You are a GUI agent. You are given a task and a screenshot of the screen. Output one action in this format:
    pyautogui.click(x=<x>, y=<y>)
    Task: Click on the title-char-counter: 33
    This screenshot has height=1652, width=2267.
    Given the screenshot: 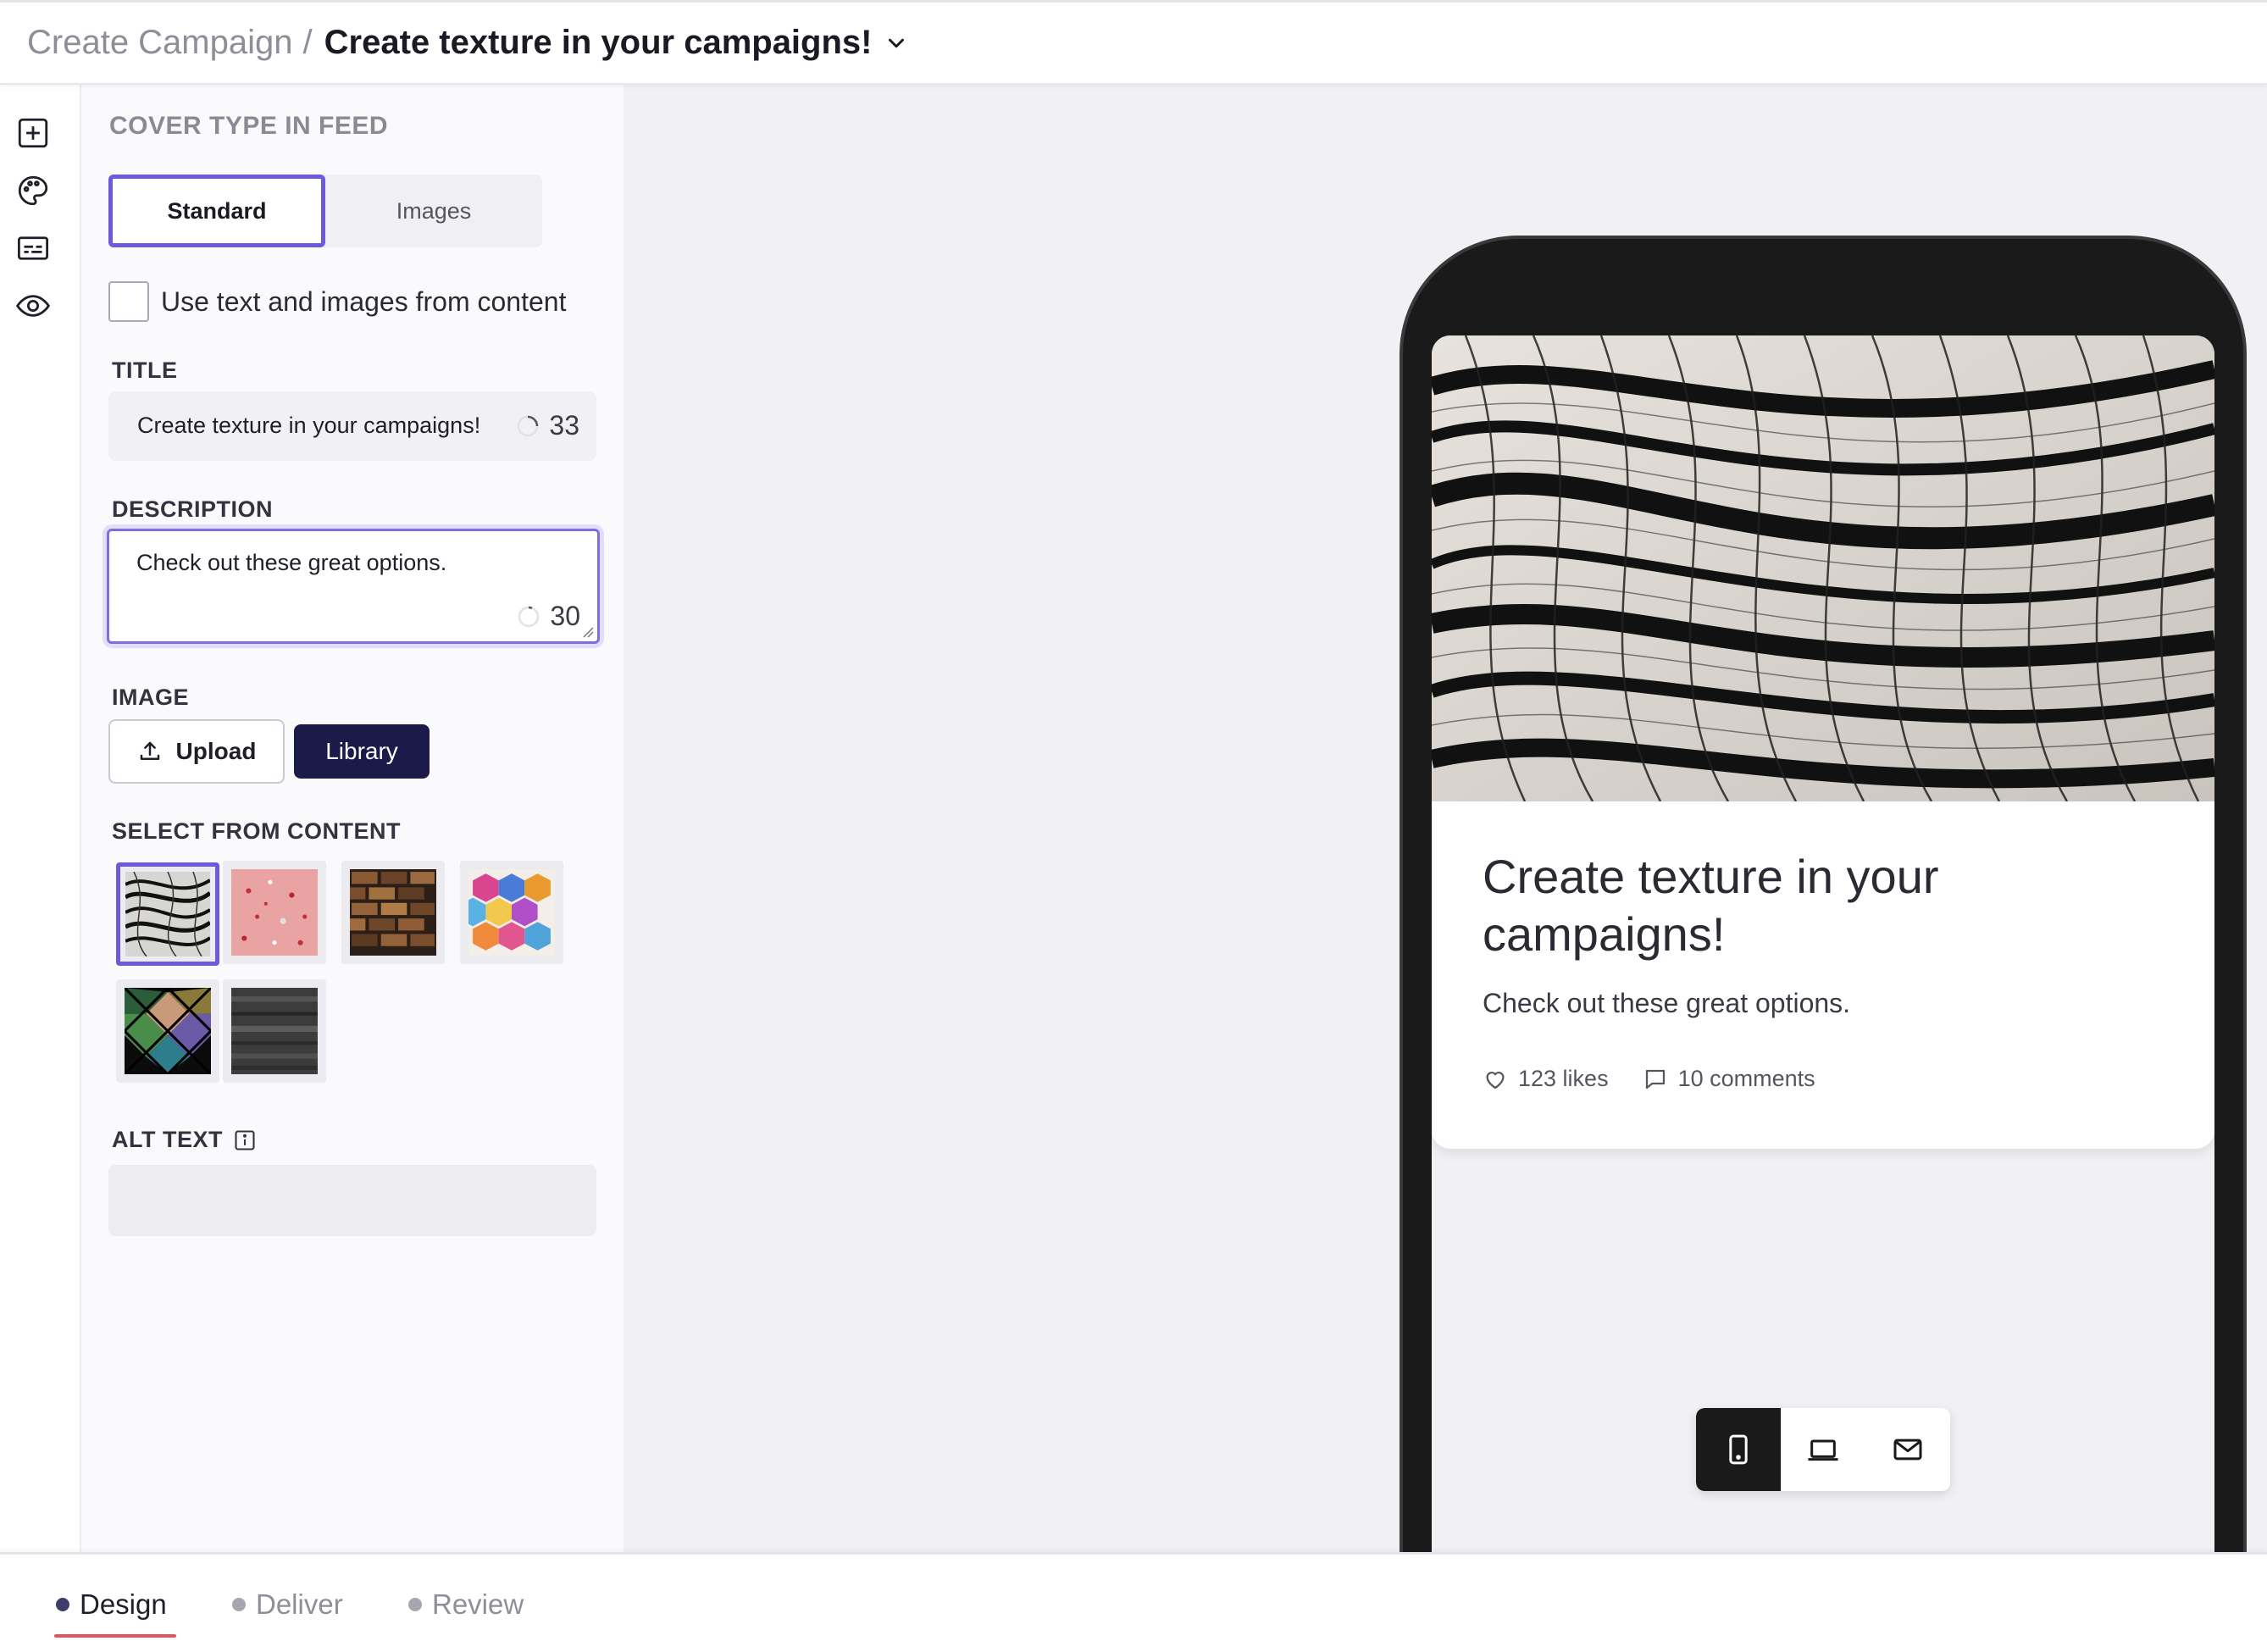 What is the action you would take?
    pyautogui.click(x=547, y=425)
    